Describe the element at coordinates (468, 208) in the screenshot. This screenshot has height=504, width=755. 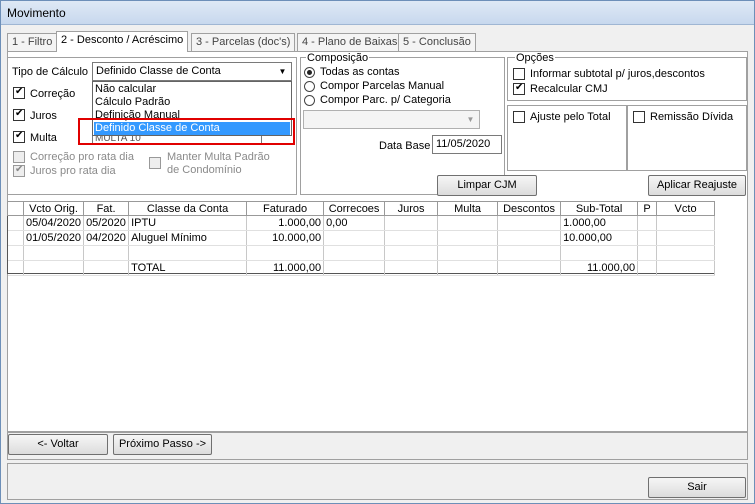
I see `col-header: Multa` at that location.